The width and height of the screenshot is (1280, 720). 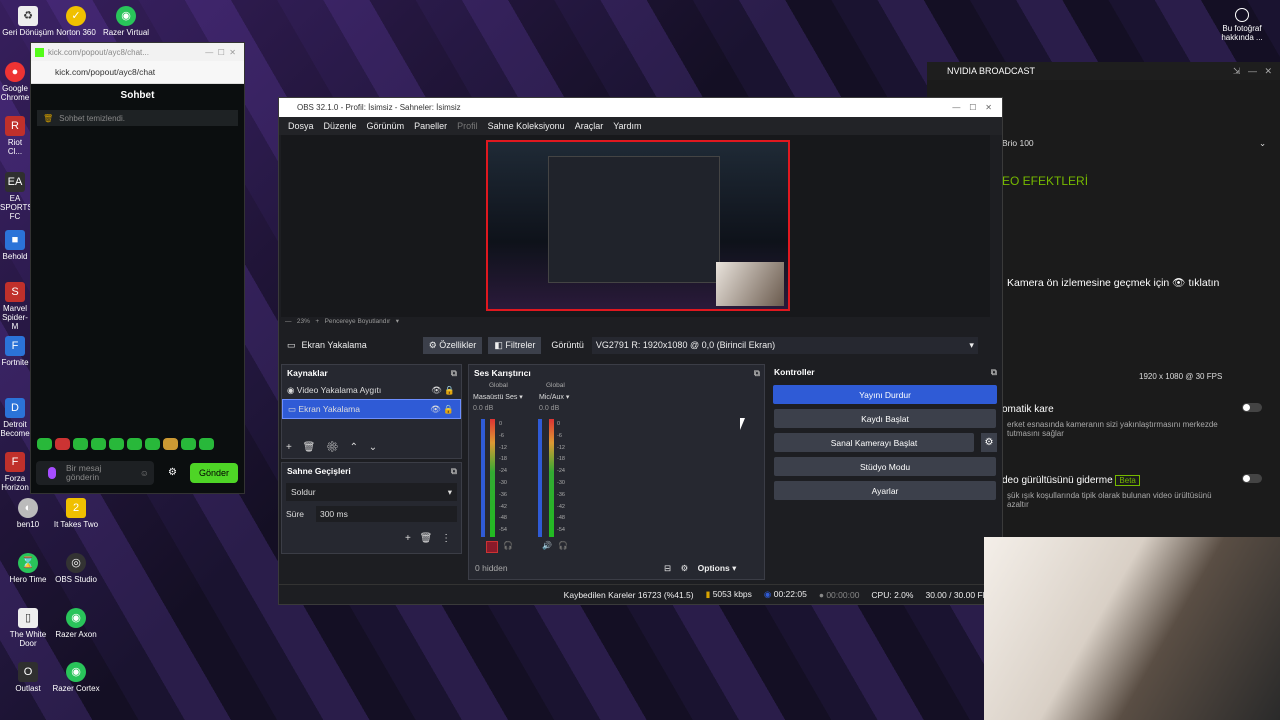 What do you see at coordinates (452, 345) in the screenshot?
I see `properties-button: ⚙ Özellikler` at bounding box center [452, 345].